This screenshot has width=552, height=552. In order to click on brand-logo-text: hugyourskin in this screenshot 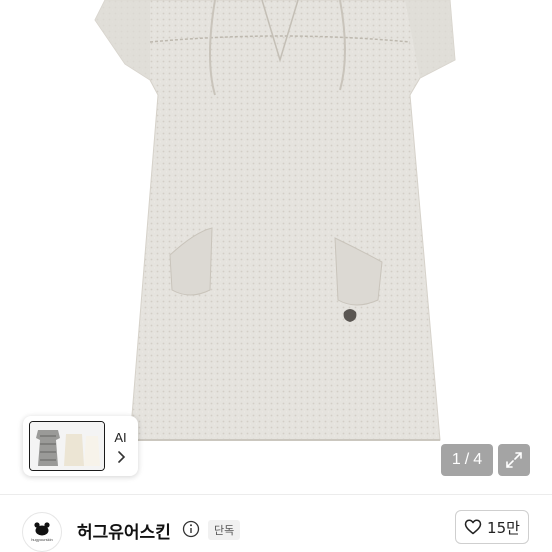, I will do `click(42, 539)`.